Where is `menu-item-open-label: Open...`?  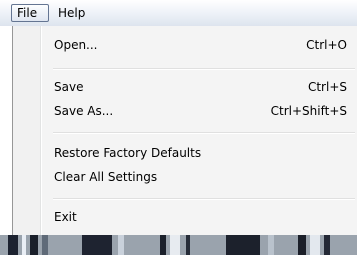
menu-item-open-label: Open... is located at coordinates (76, 45).